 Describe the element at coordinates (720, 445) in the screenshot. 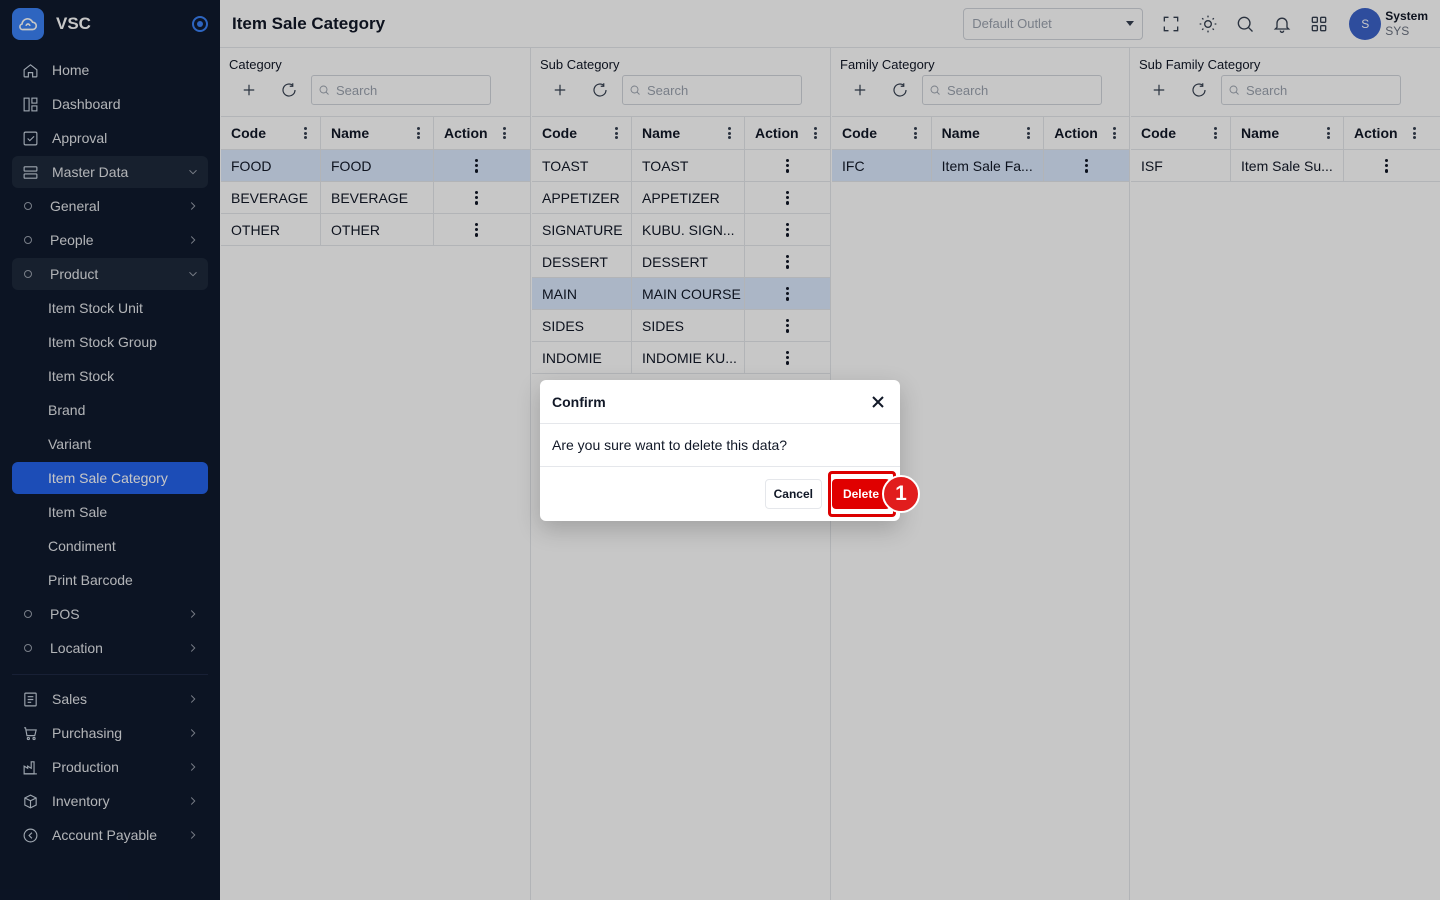

I see `dialog-message: Are you sure want to delete this data?` at that location.